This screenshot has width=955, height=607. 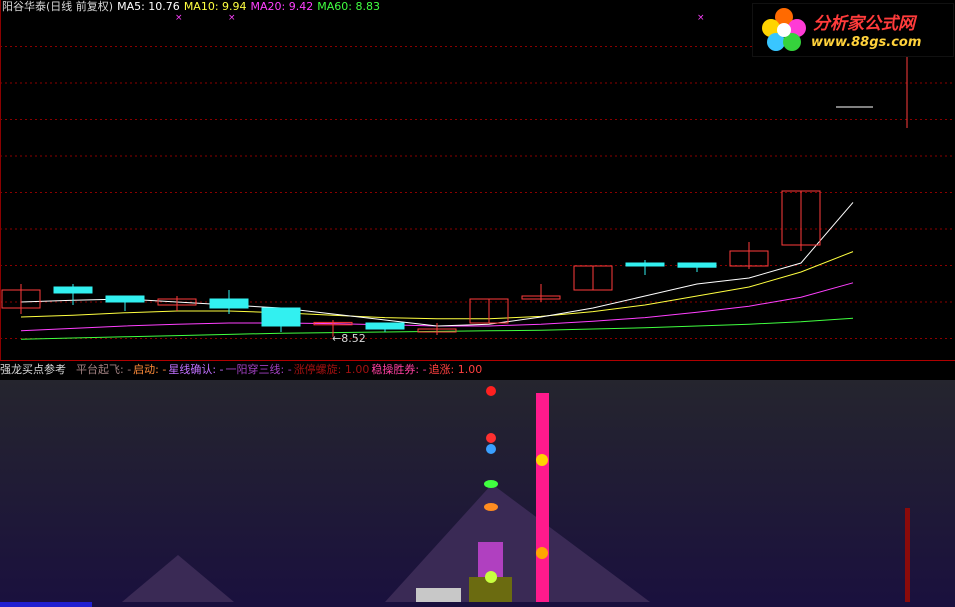 What do you see at coordinates (46, 604) in the screenshot?
I see `scroll-indicator` at bounding box center [46, 604].